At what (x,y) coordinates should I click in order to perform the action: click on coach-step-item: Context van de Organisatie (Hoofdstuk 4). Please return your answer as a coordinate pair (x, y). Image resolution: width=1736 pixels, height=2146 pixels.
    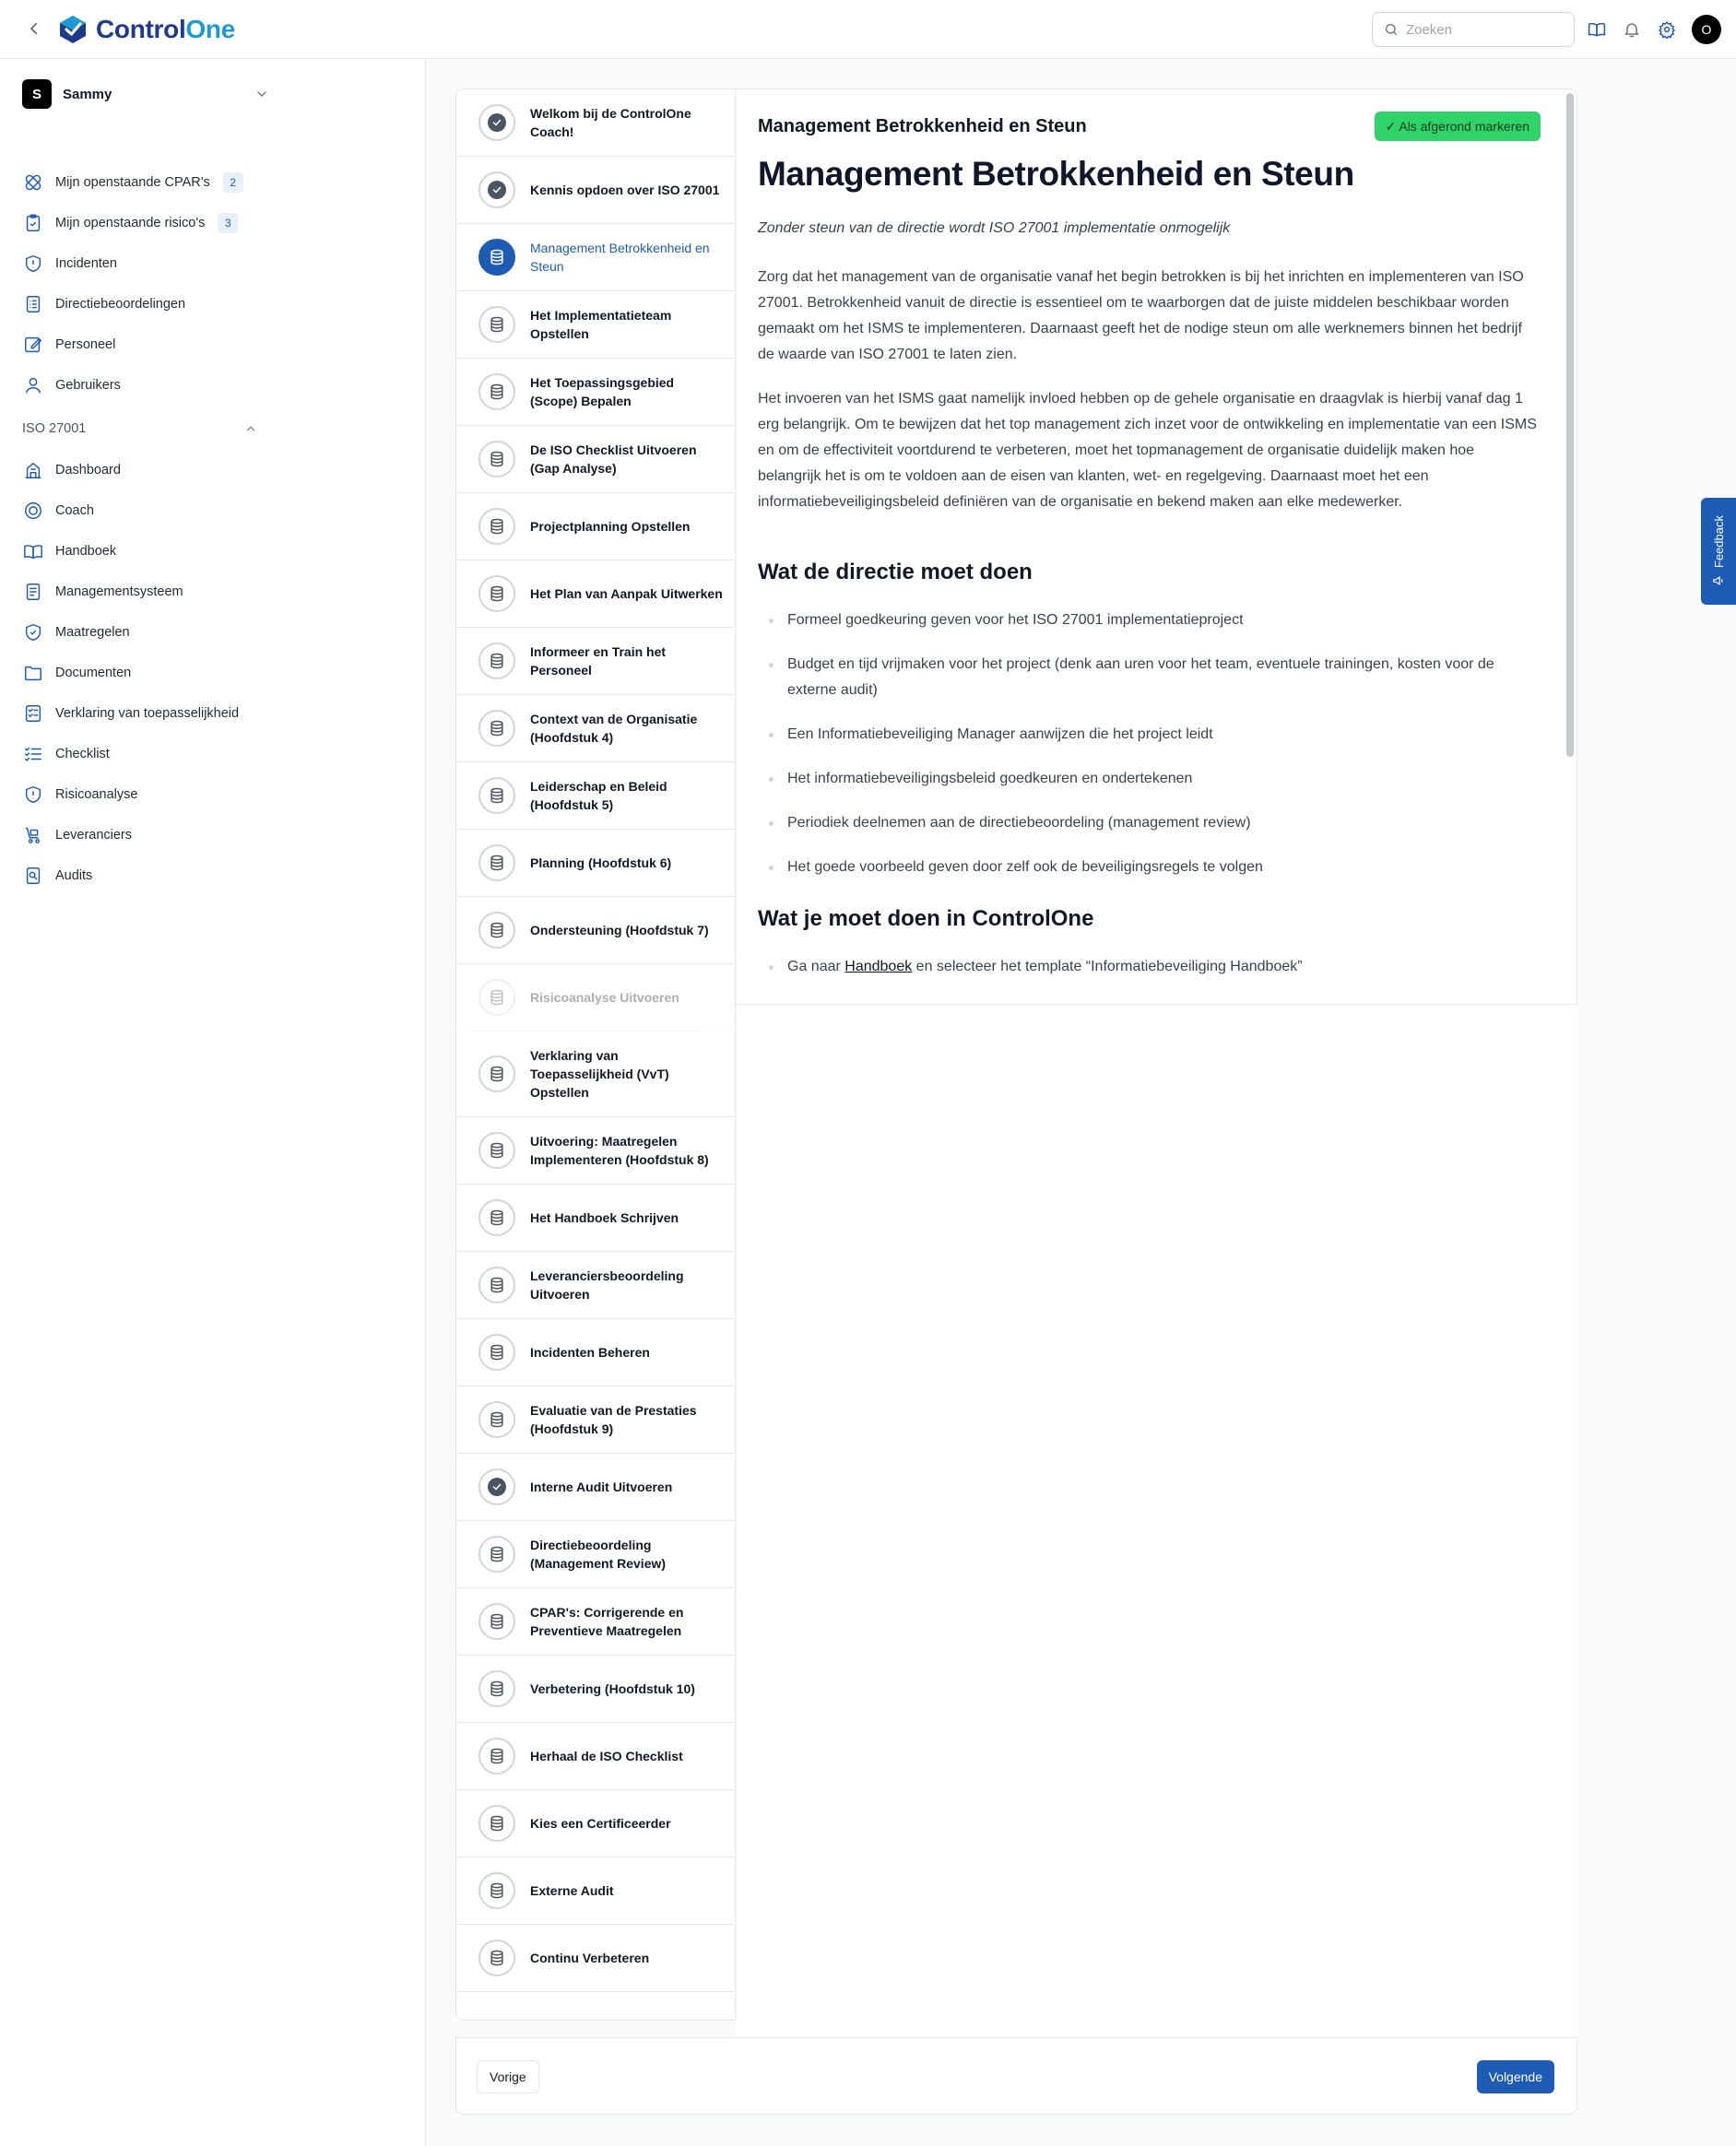
    Looking at the image, I should click on (595, 728).